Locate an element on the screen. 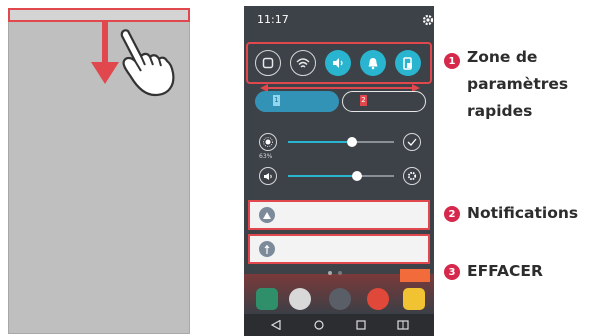 The width and height of the screenshot is (592, 336). status-time: 11:17 is located at coordinates (273, 19).